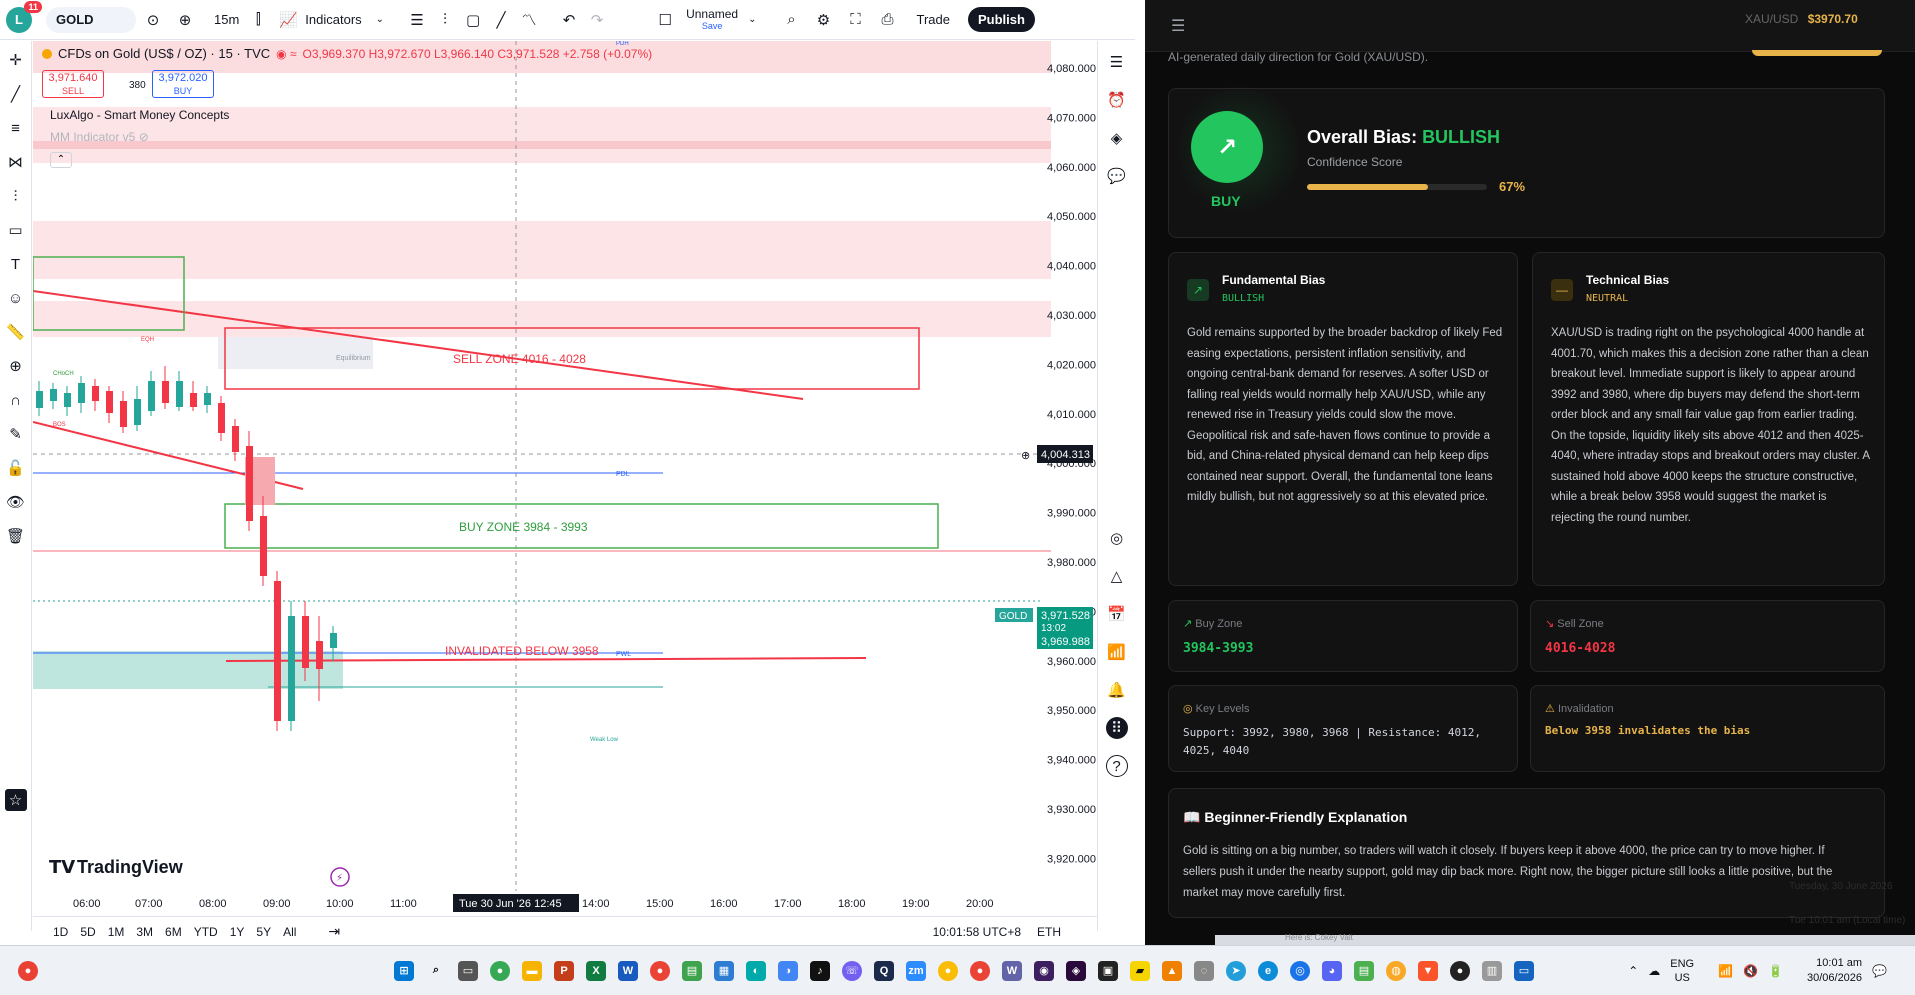  Describe the element at coordinates (852, 970) in the screenshot. I see `viber-icon: ☏` at that location.